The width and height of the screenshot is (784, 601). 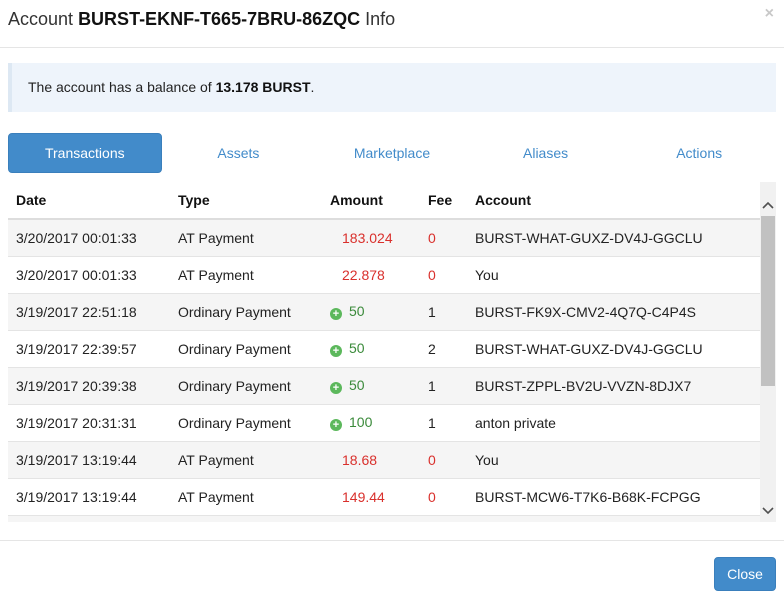 I want to click on cell-amount: 22.878, so click(x=371, y=274).